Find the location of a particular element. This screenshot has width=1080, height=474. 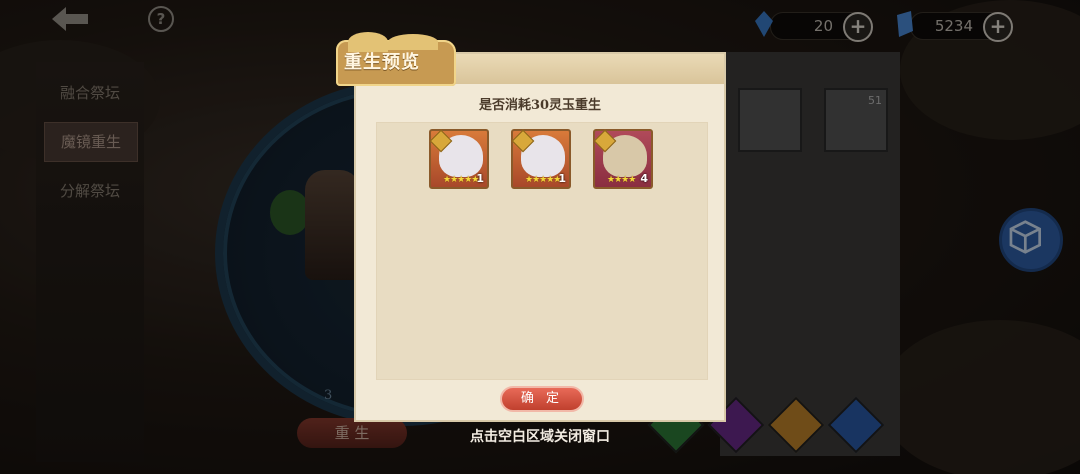

star-rating: ★★★★ is located at coordinates (621, 180).